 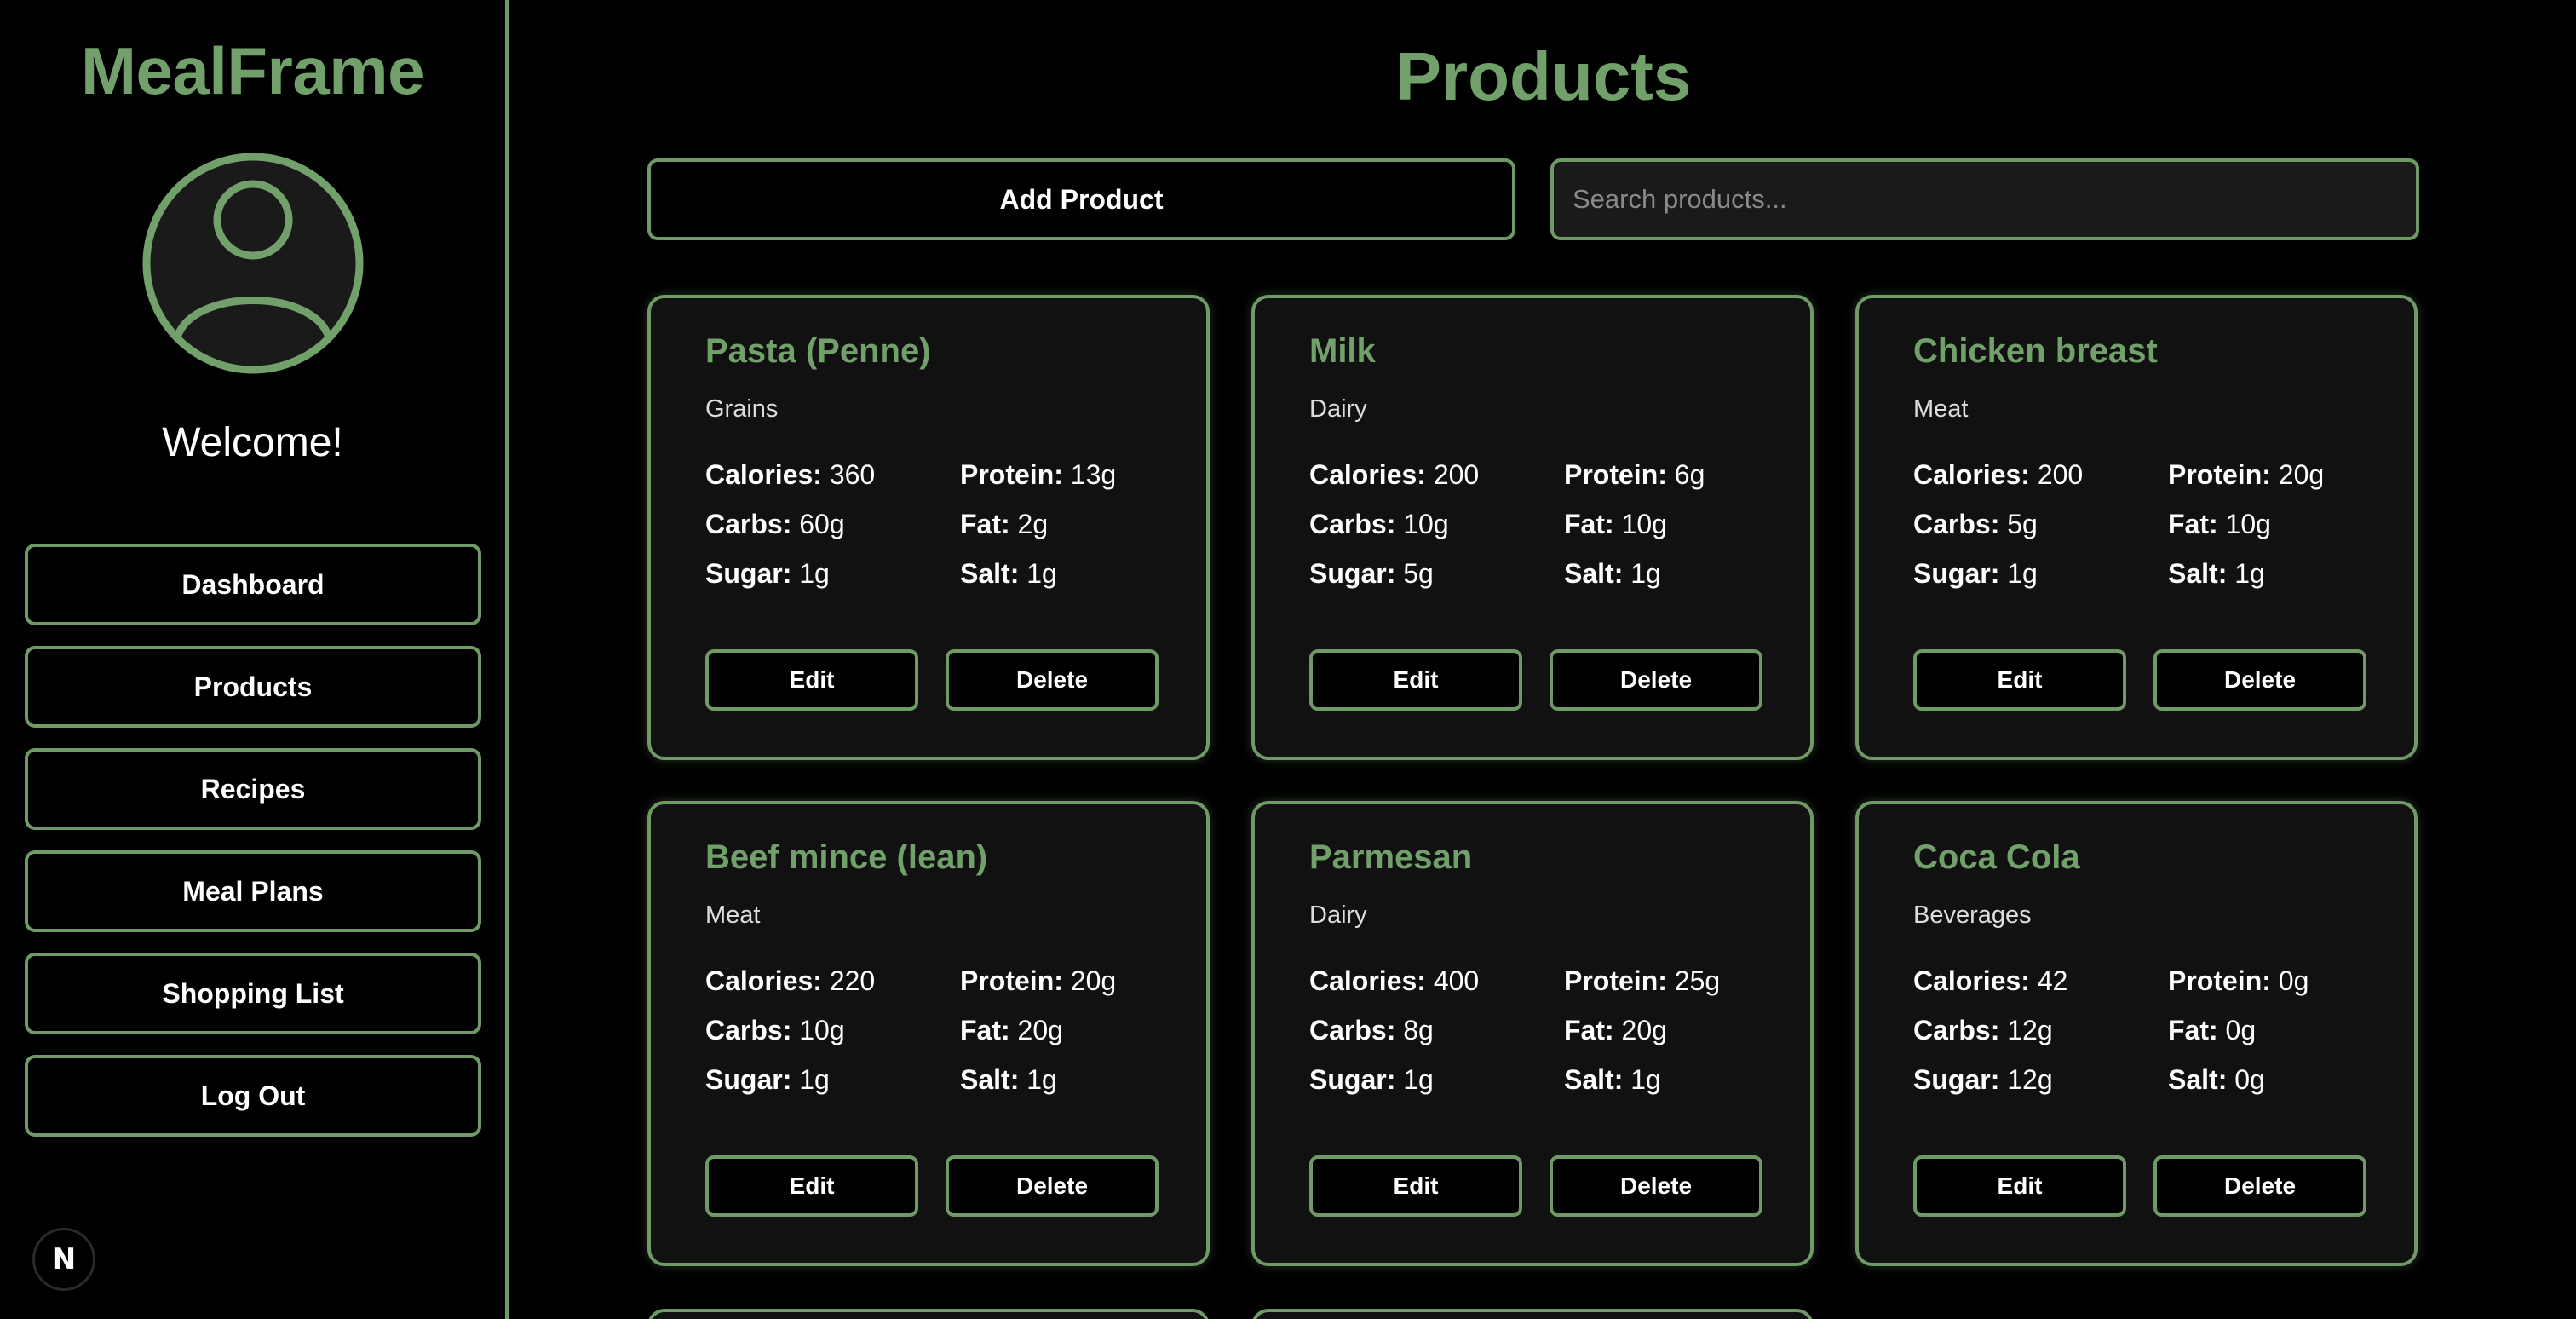 I want to click on nav-dashboard-button: Dashboard, so click(x=253, y=585).